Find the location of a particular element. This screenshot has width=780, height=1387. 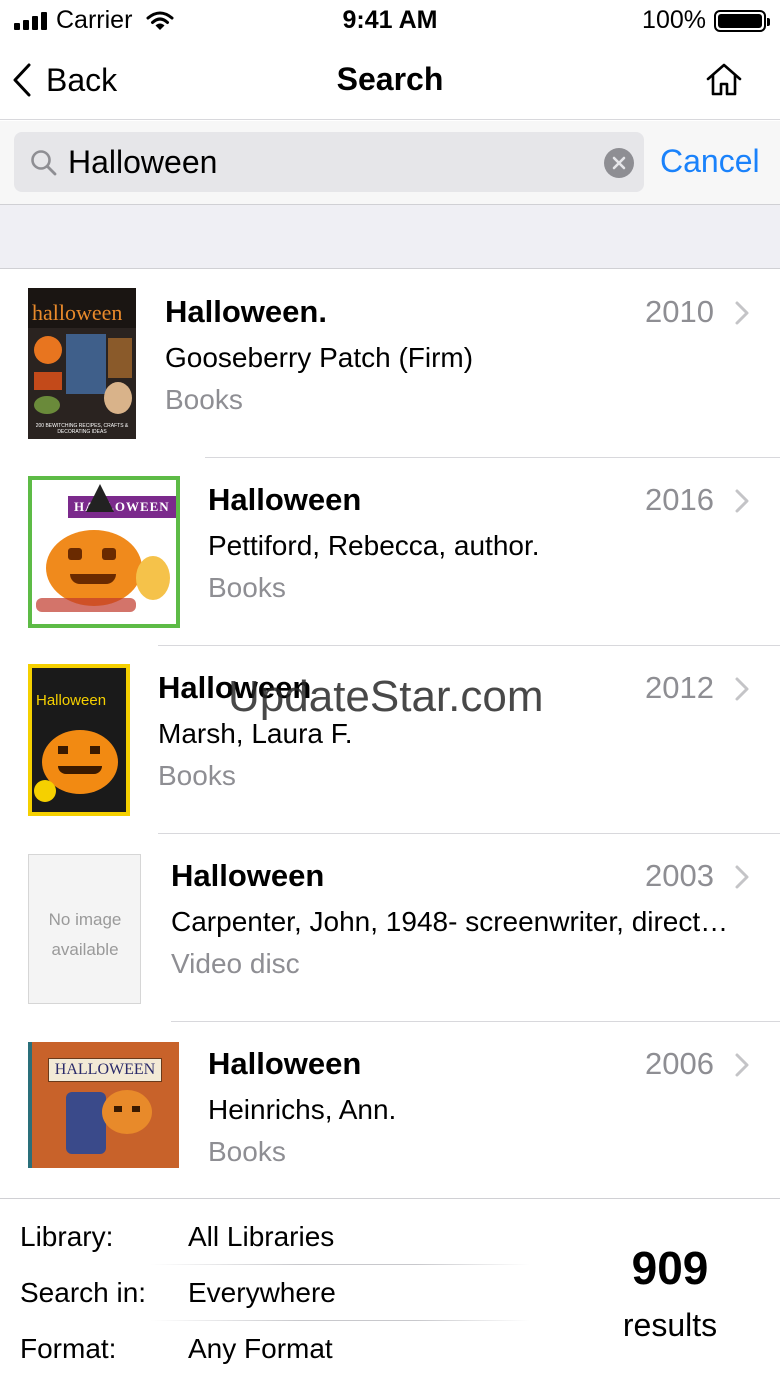

filter-format: Format: Any Format is located at coordinates (270, 1349).